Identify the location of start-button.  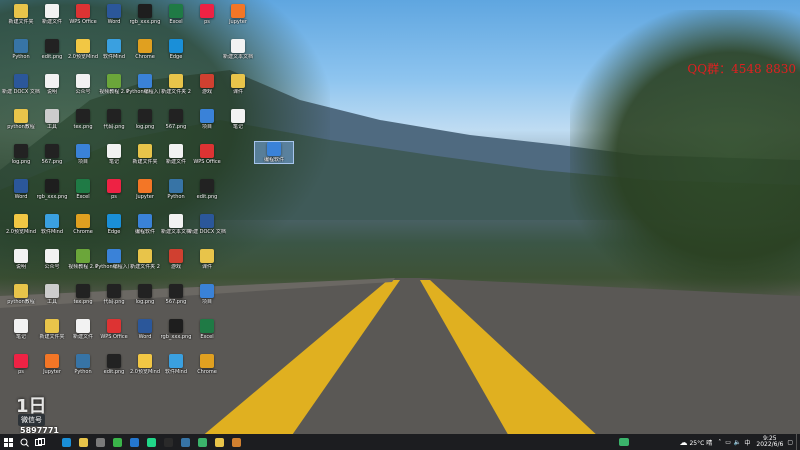
(8, 442).